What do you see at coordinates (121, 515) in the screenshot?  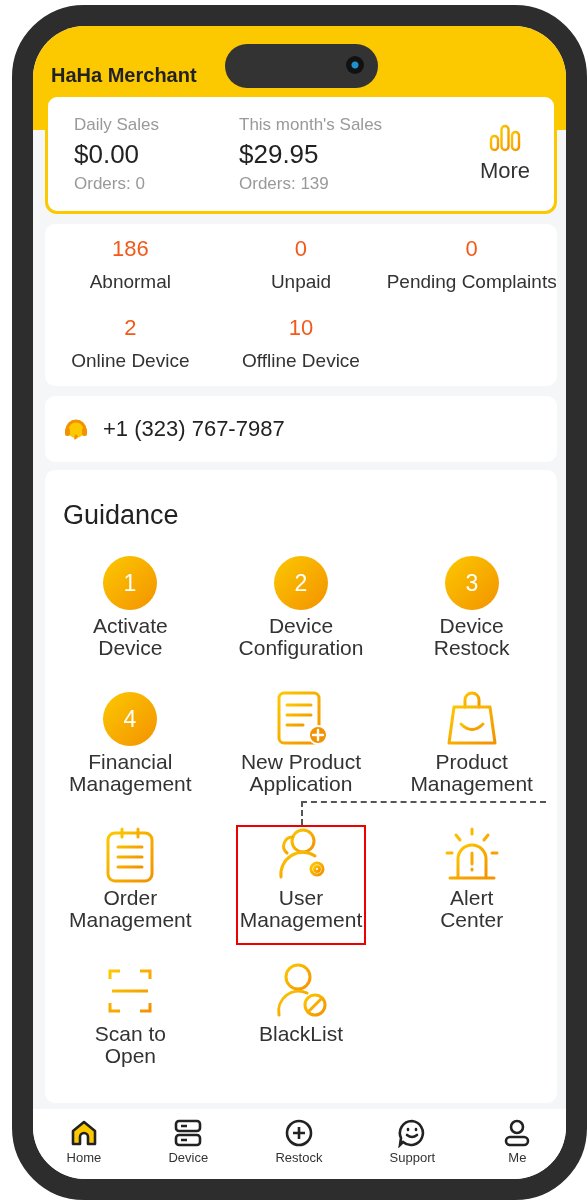 I see `section-title: Guidance` at bounding box center [121, 515].